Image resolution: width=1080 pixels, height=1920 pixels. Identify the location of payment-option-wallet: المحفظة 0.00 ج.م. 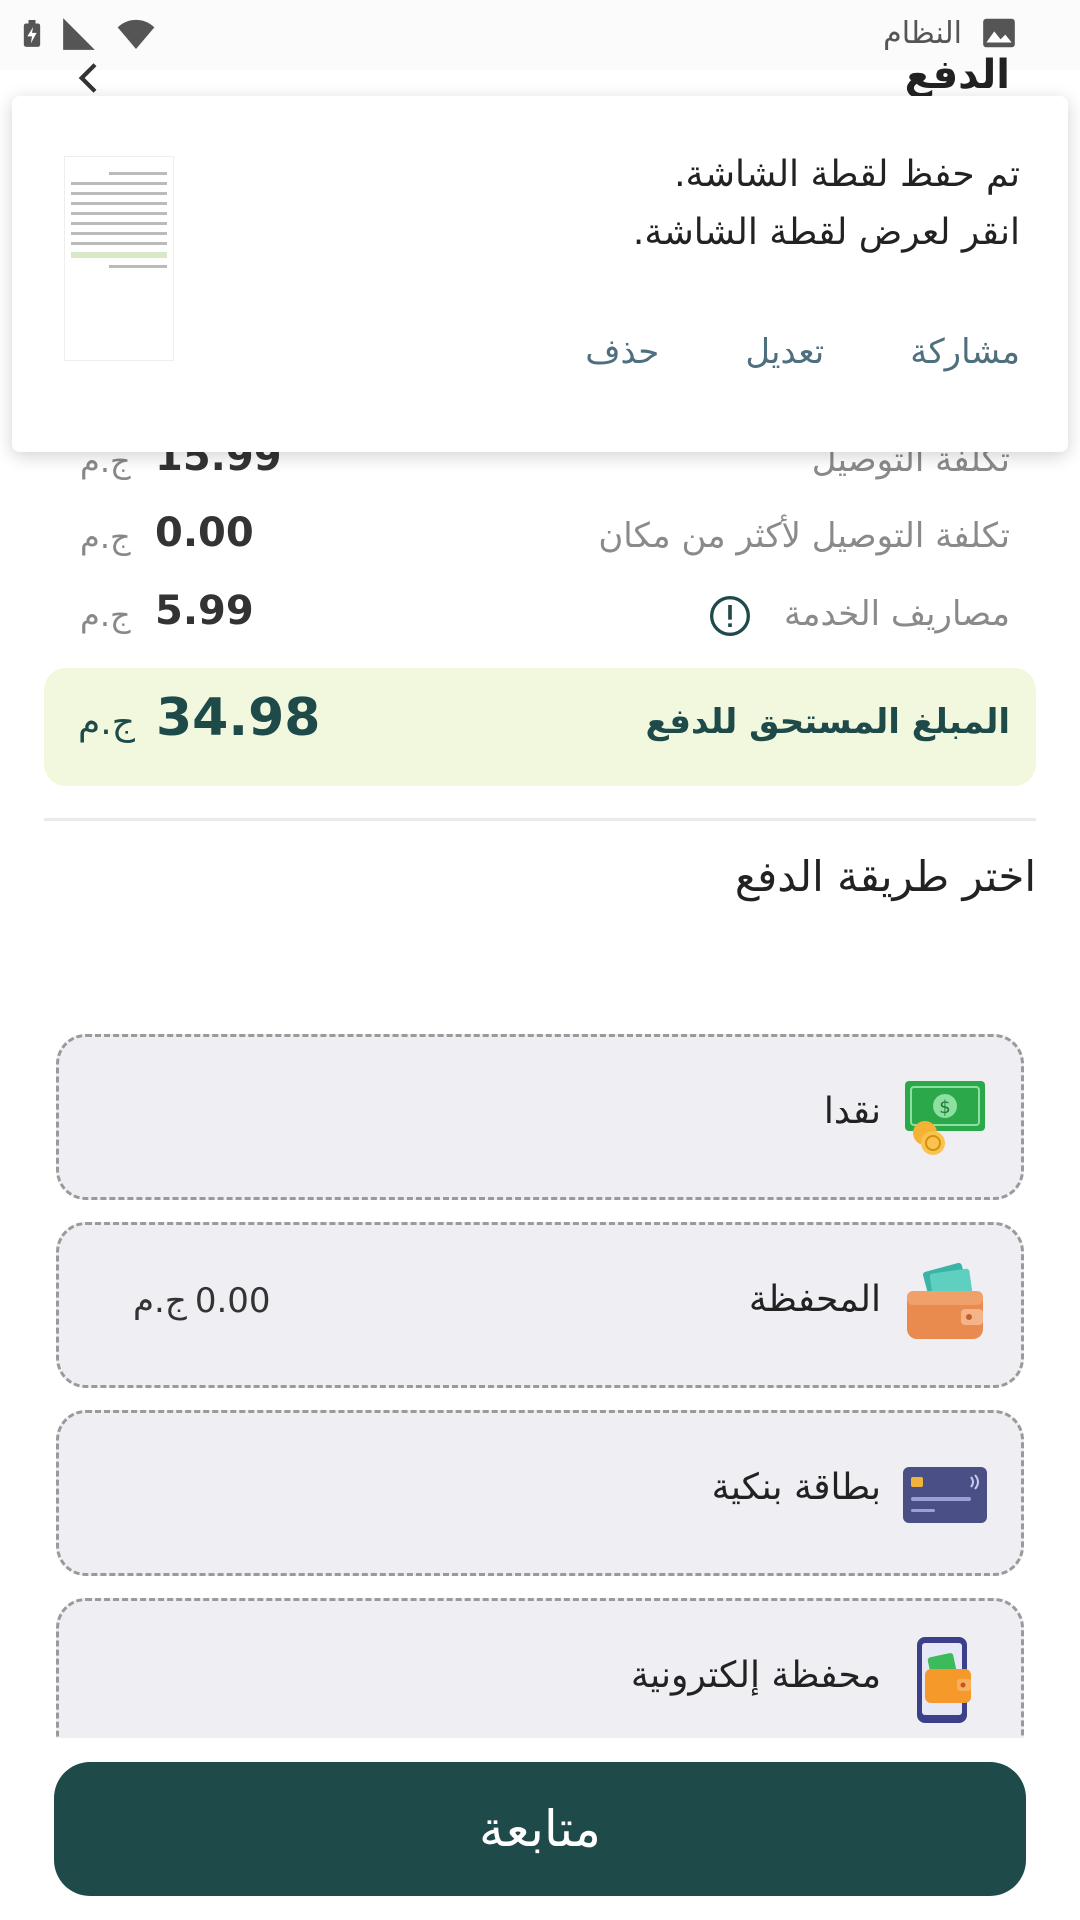
(540, 1305).